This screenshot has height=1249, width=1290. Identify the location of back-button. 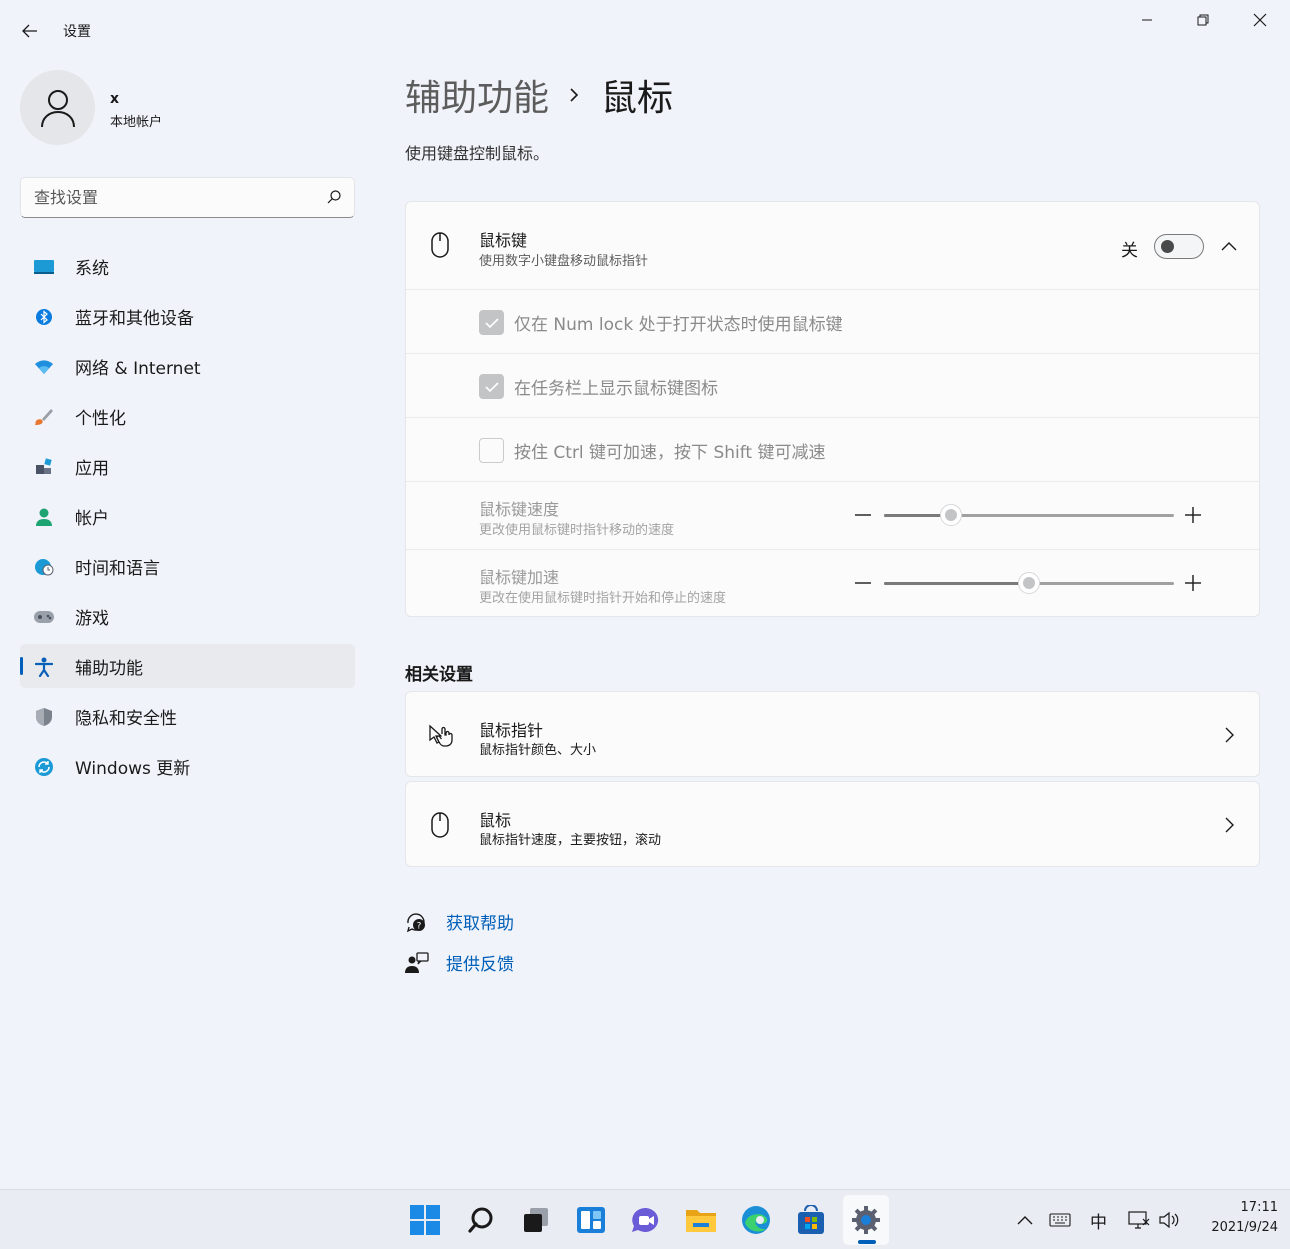
(30, 31).